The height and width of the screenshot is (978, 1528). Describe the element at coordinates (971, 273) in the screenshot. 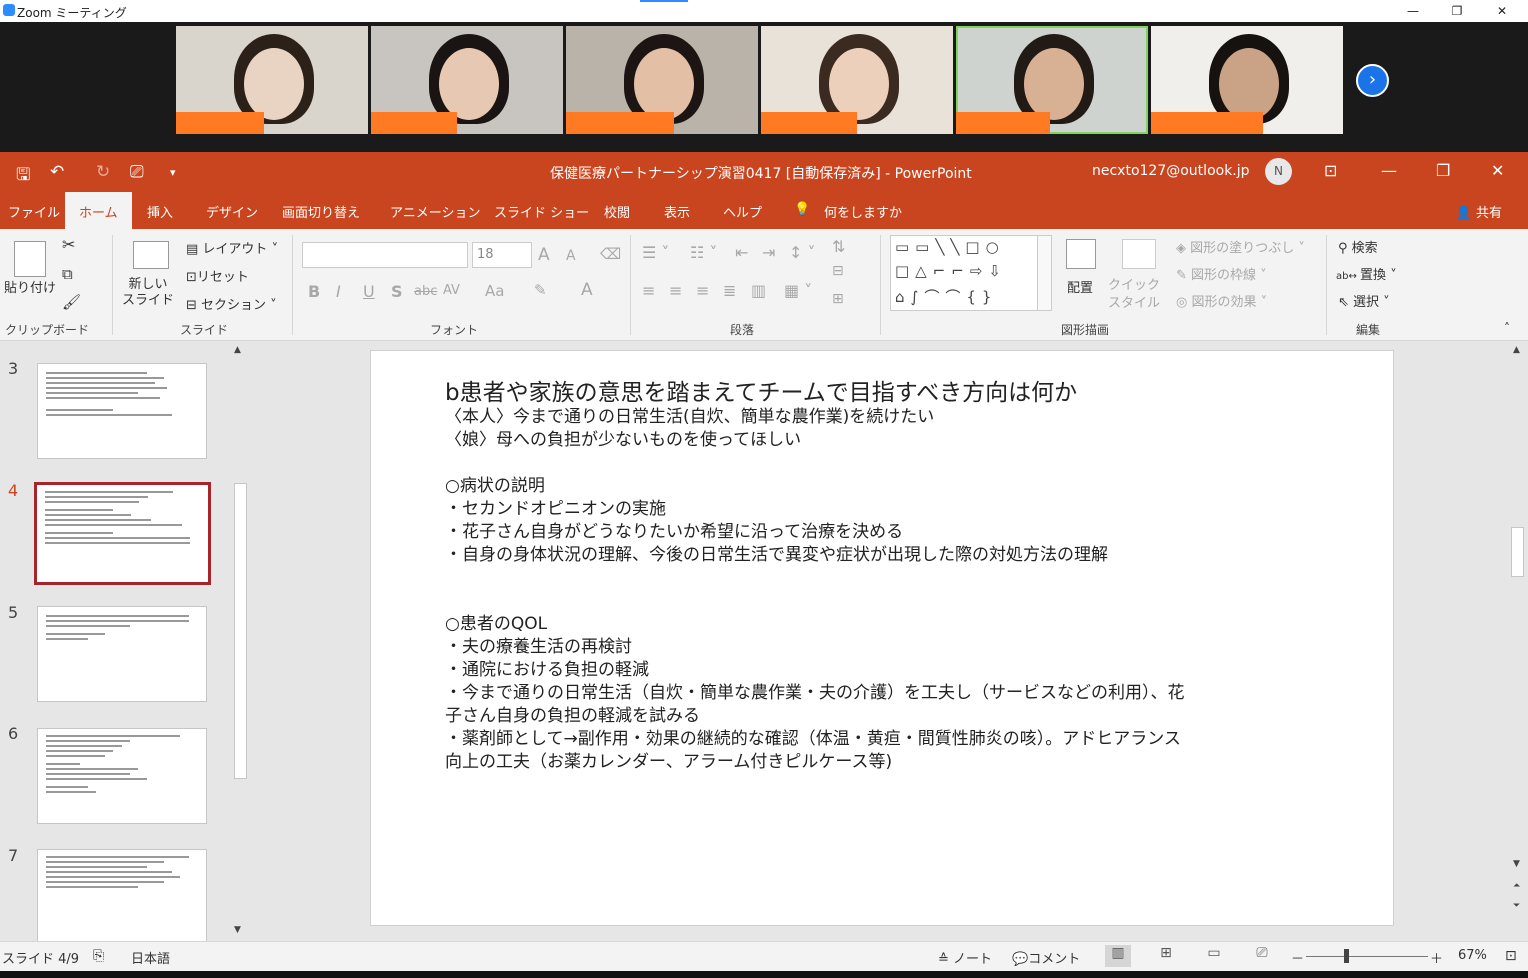

I see `shapes-gallery: ▭▭╲╲□○ □△⌐⌐⇨⇩ ⌂∫⌒⌒{}` at that location.